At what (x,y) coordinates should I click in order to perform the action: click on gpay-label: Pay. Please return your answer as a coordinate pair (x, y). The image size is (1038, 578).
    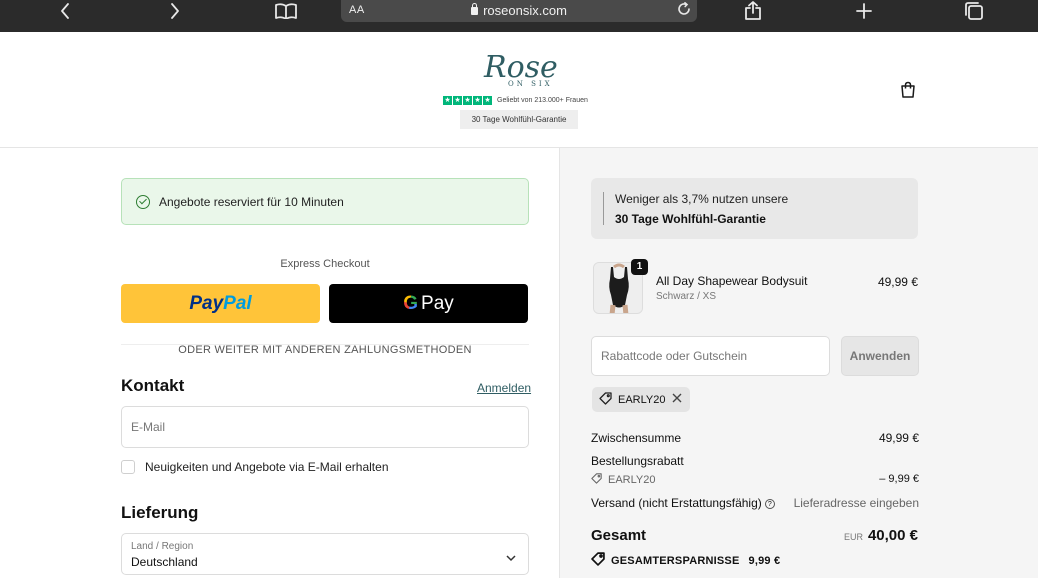
    Looking at the image, I should click on (437, 303).